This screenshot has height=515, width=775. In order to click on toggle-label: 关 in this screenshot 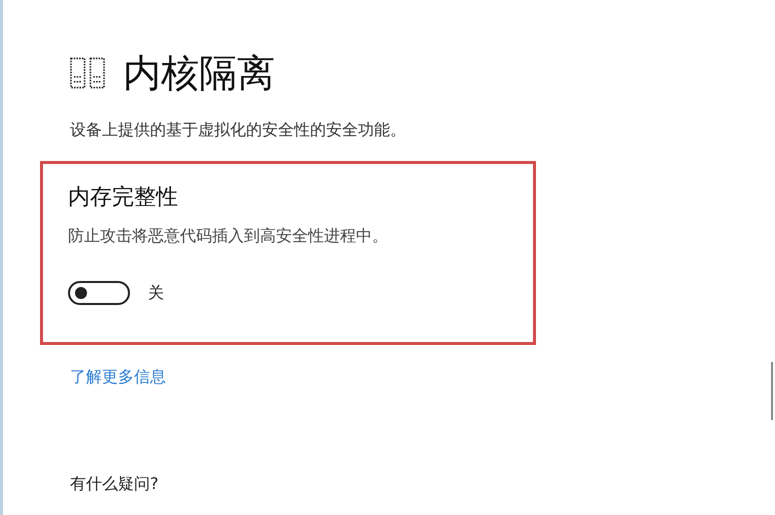, I will do `click(156, 293)`.